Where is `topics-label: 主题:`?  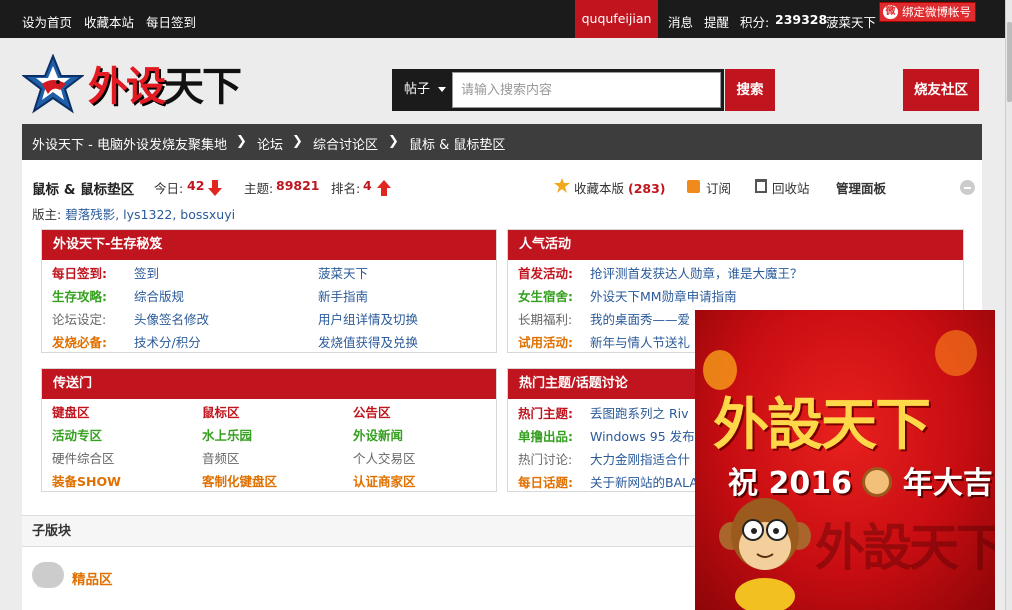 topics-label: 主题: is located at coordinates (259, 188).